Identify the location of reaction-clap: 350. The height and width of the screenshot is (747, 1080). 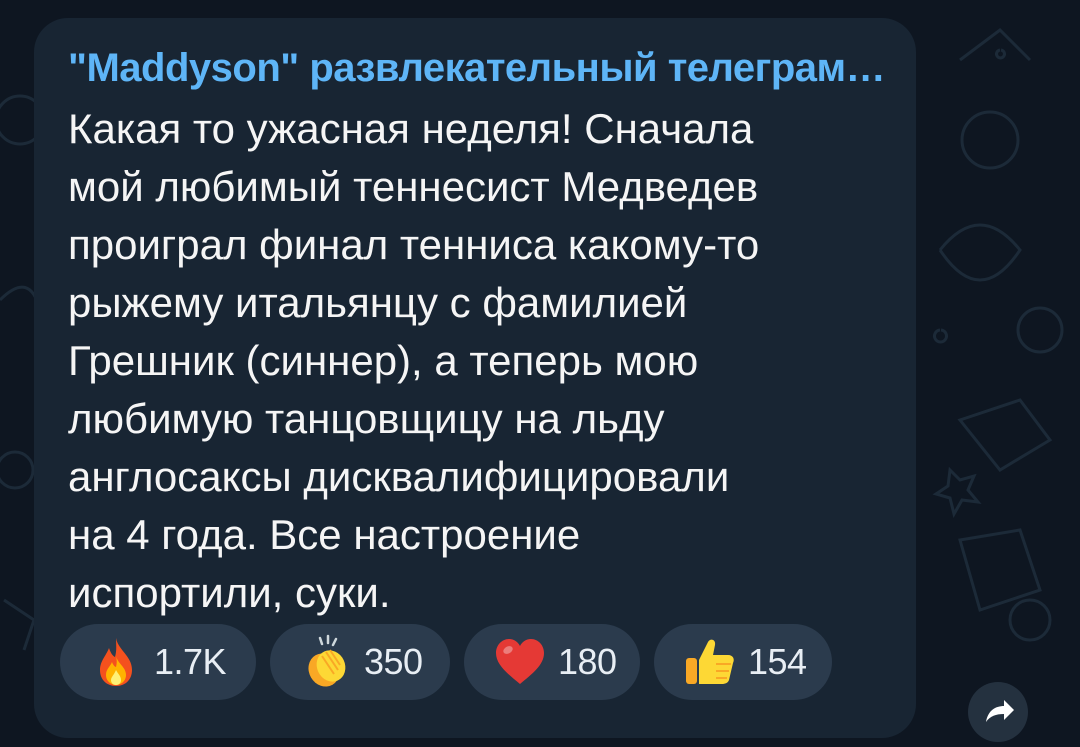
(360, 662).